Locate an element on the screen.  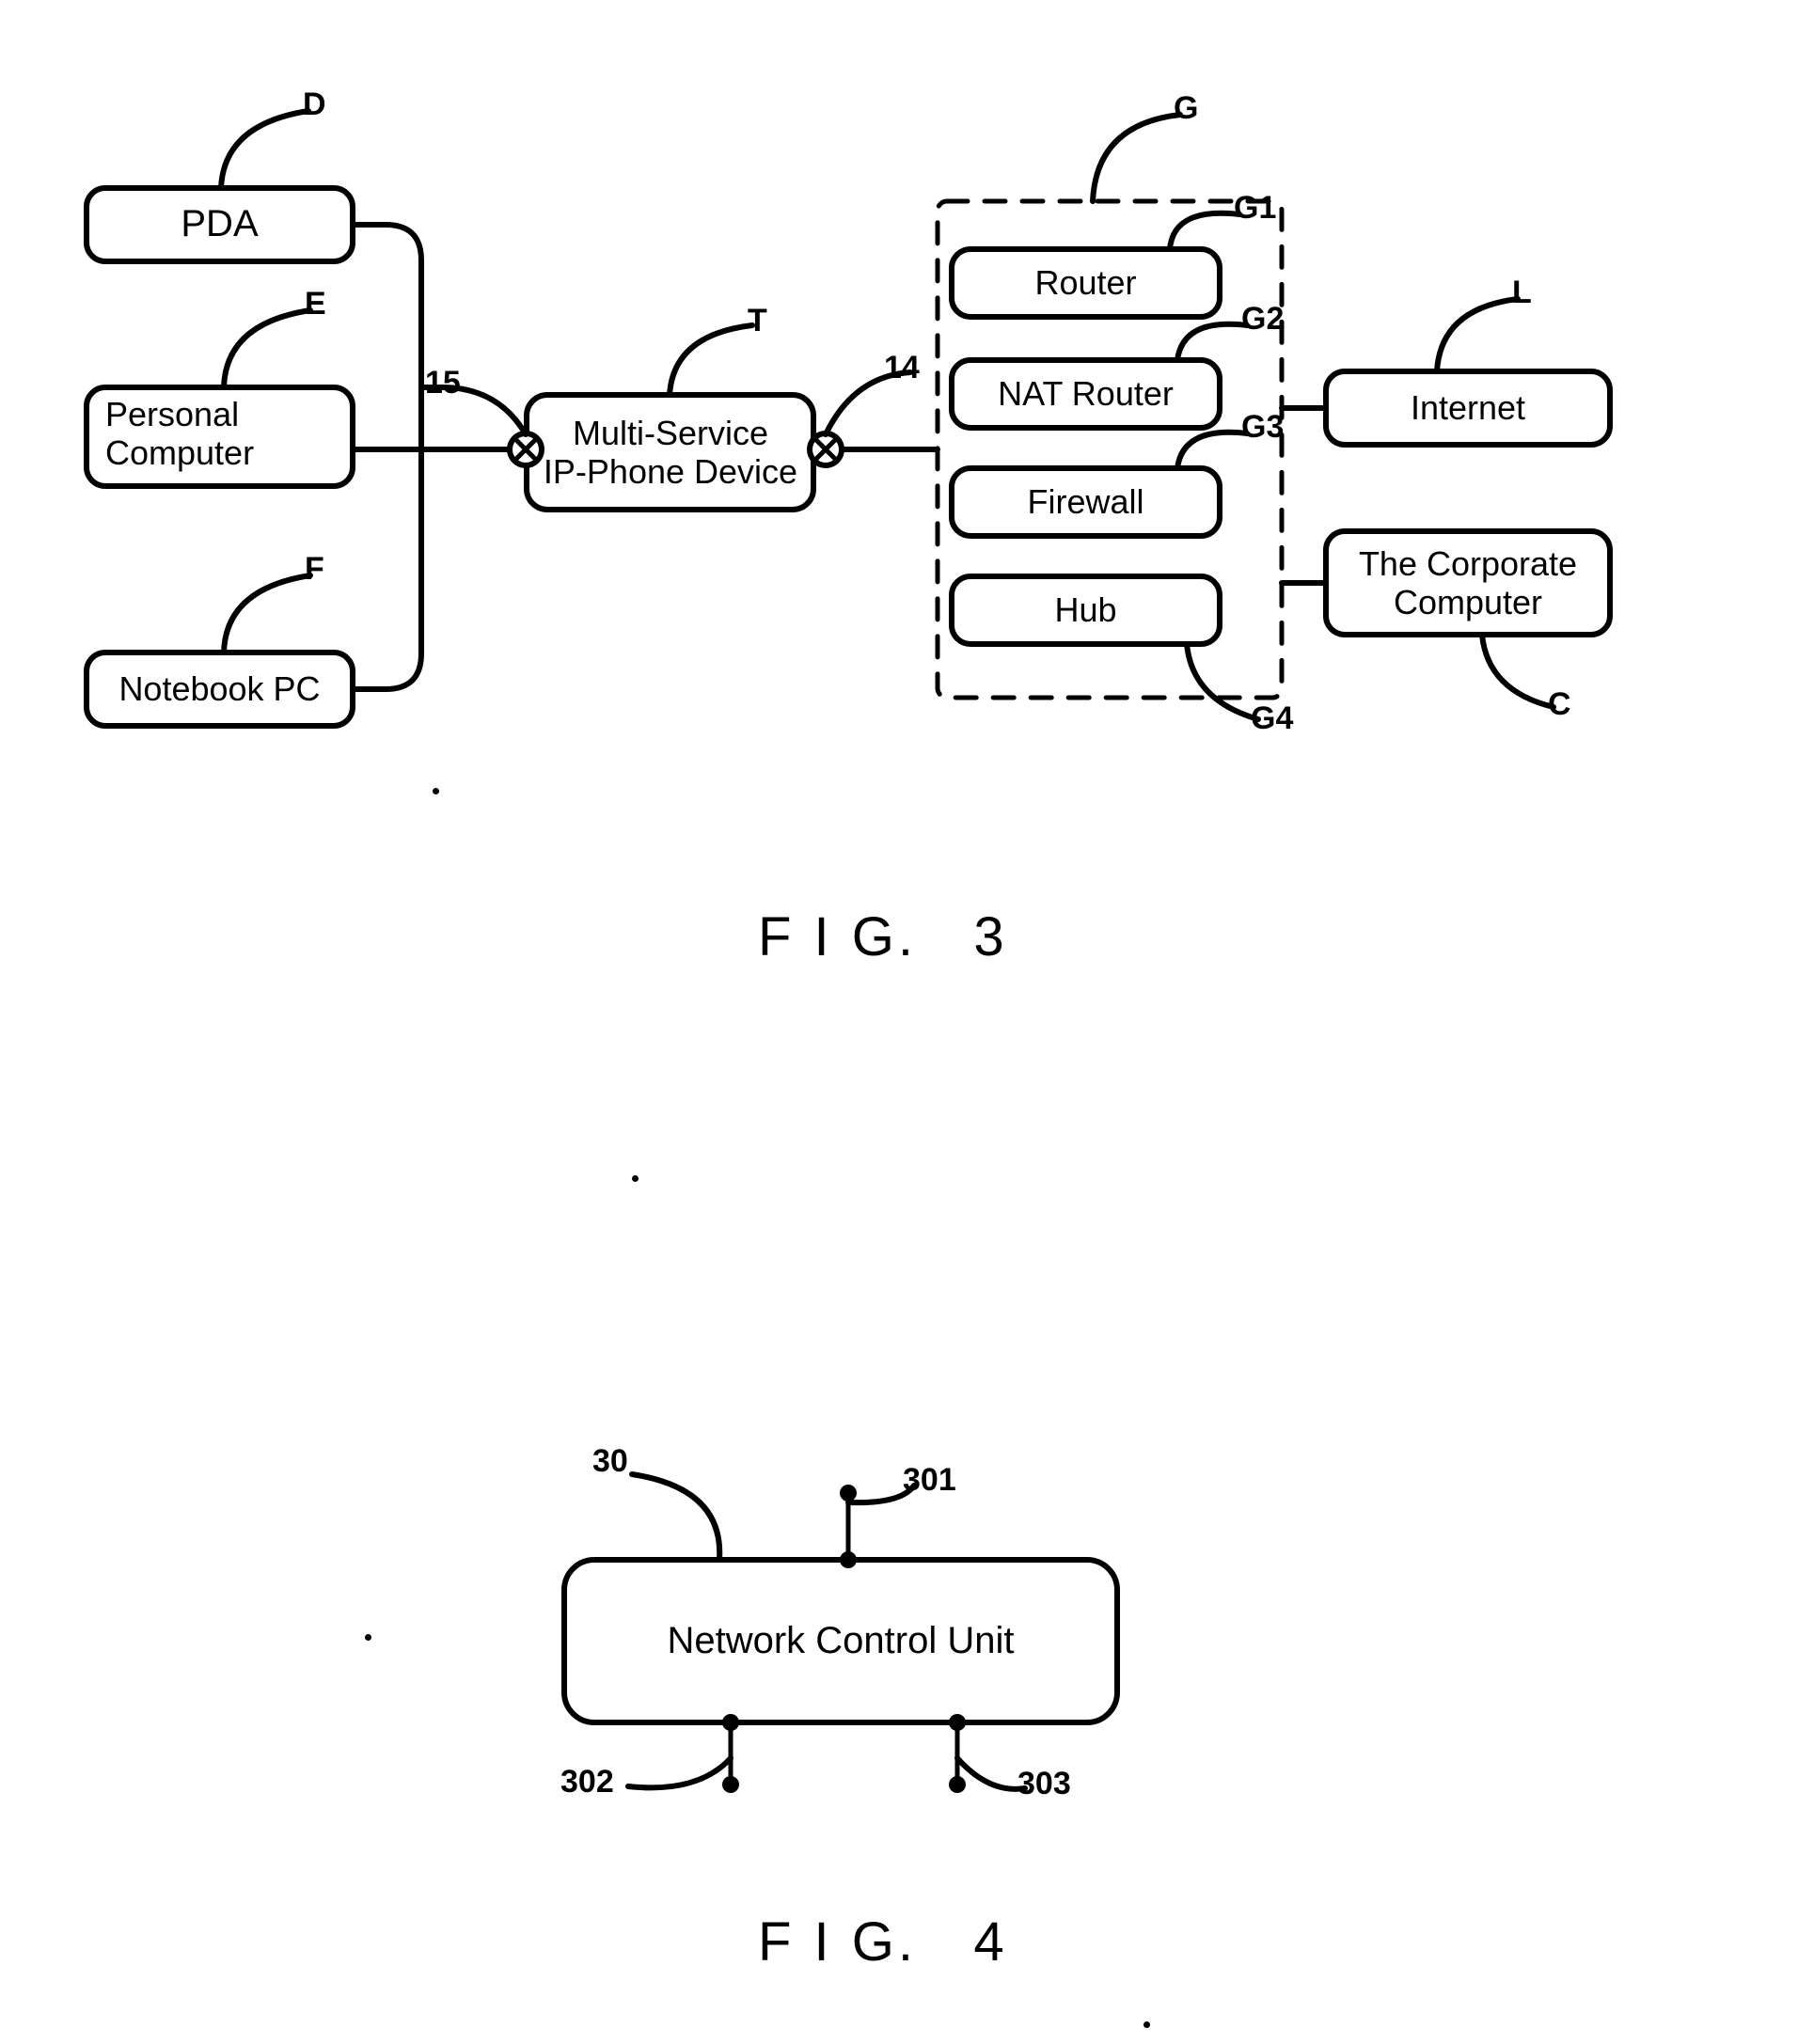
leader-line-g1 is located at coordinates (1204, 231).